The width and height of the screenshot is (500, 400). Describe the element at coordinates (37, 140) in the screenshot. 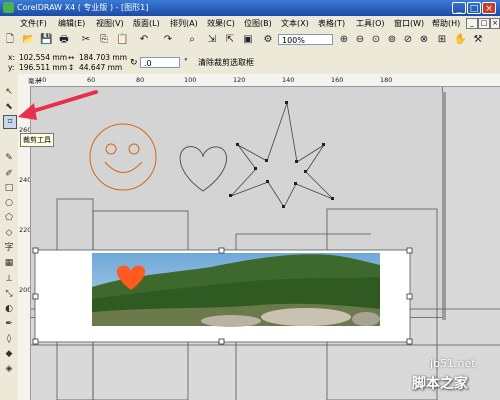

I see `crop-tool-tooltip: 裁剪工具` at that location.